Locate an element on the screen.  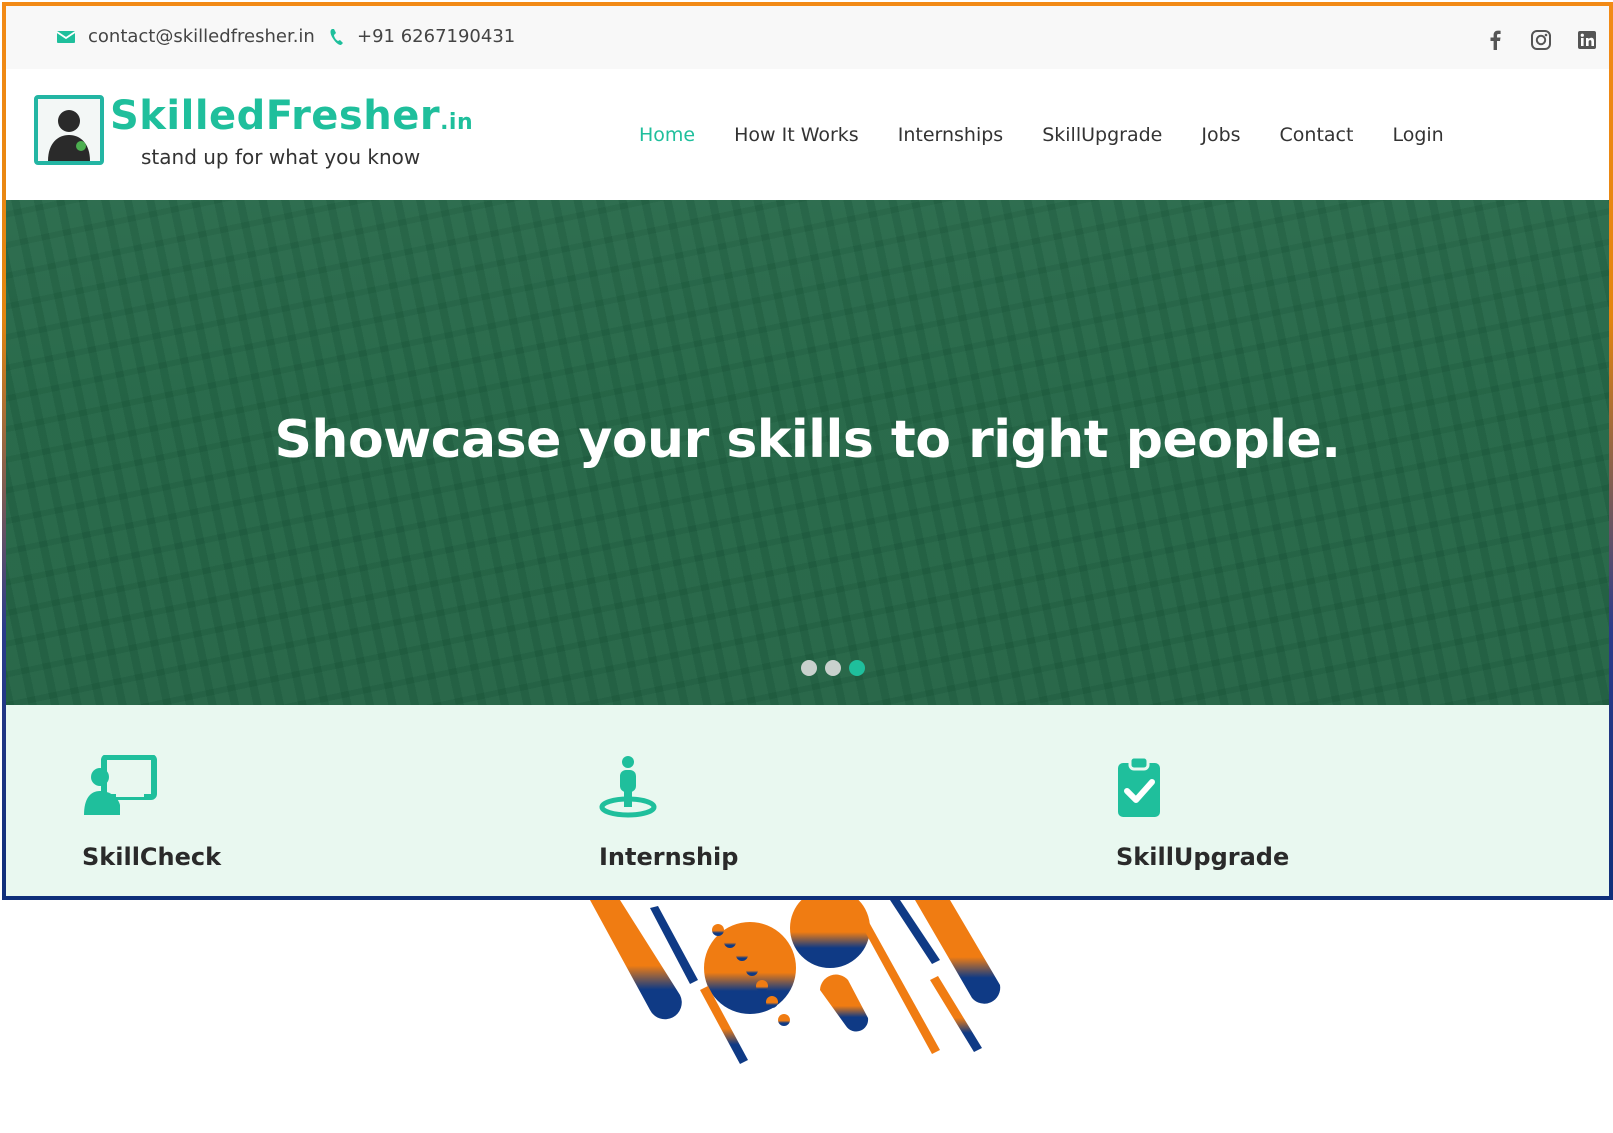
phone-icon is located at coordinates (336, 36).